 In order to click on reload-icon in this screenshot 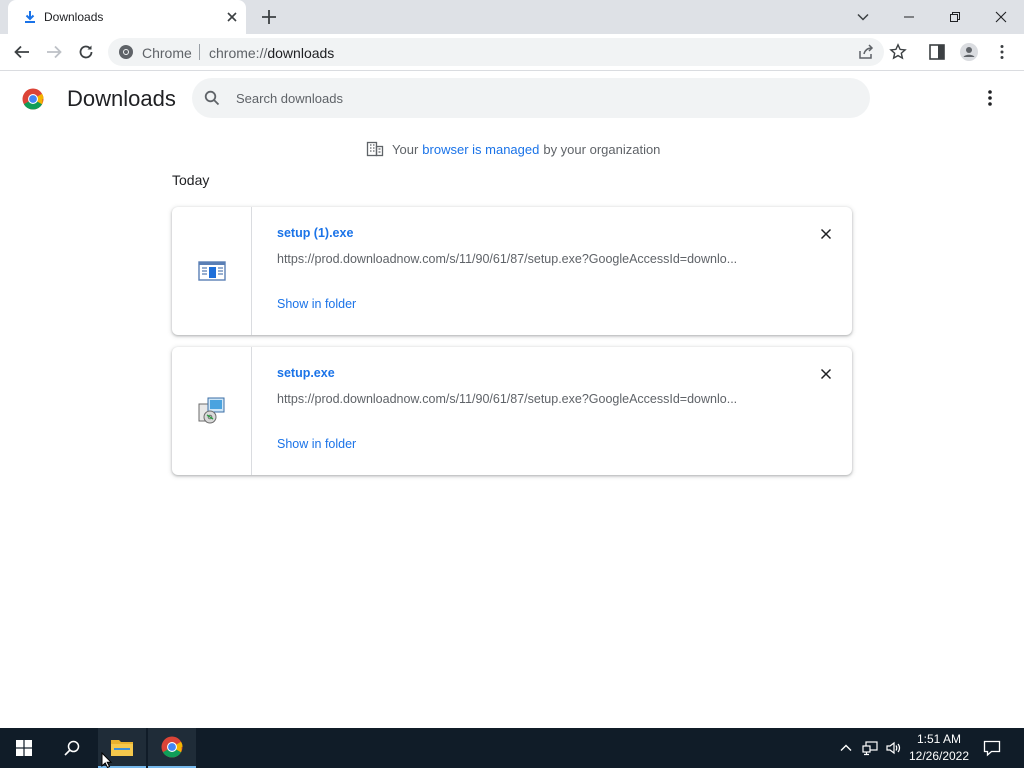, I will do `click(86, 52)`.